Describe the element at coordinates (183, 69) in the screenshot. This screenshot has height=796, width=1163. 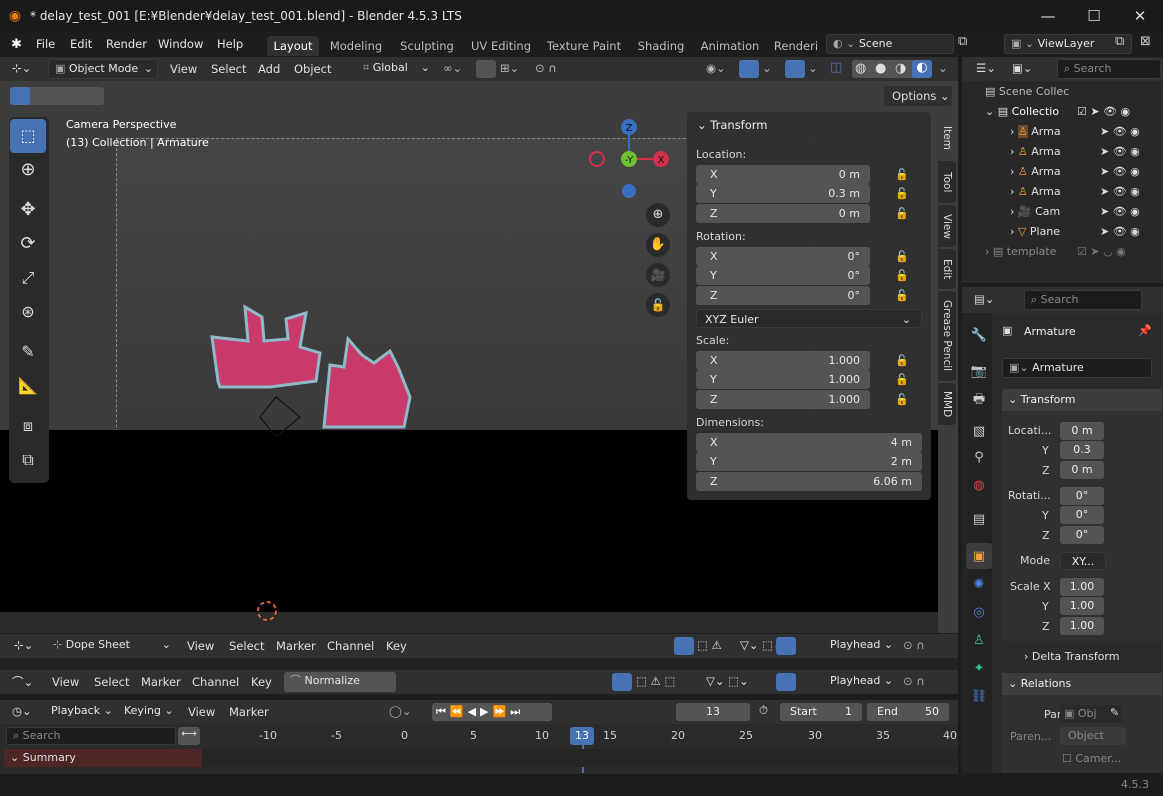
I see `viewport-menu-view: View` at that location.